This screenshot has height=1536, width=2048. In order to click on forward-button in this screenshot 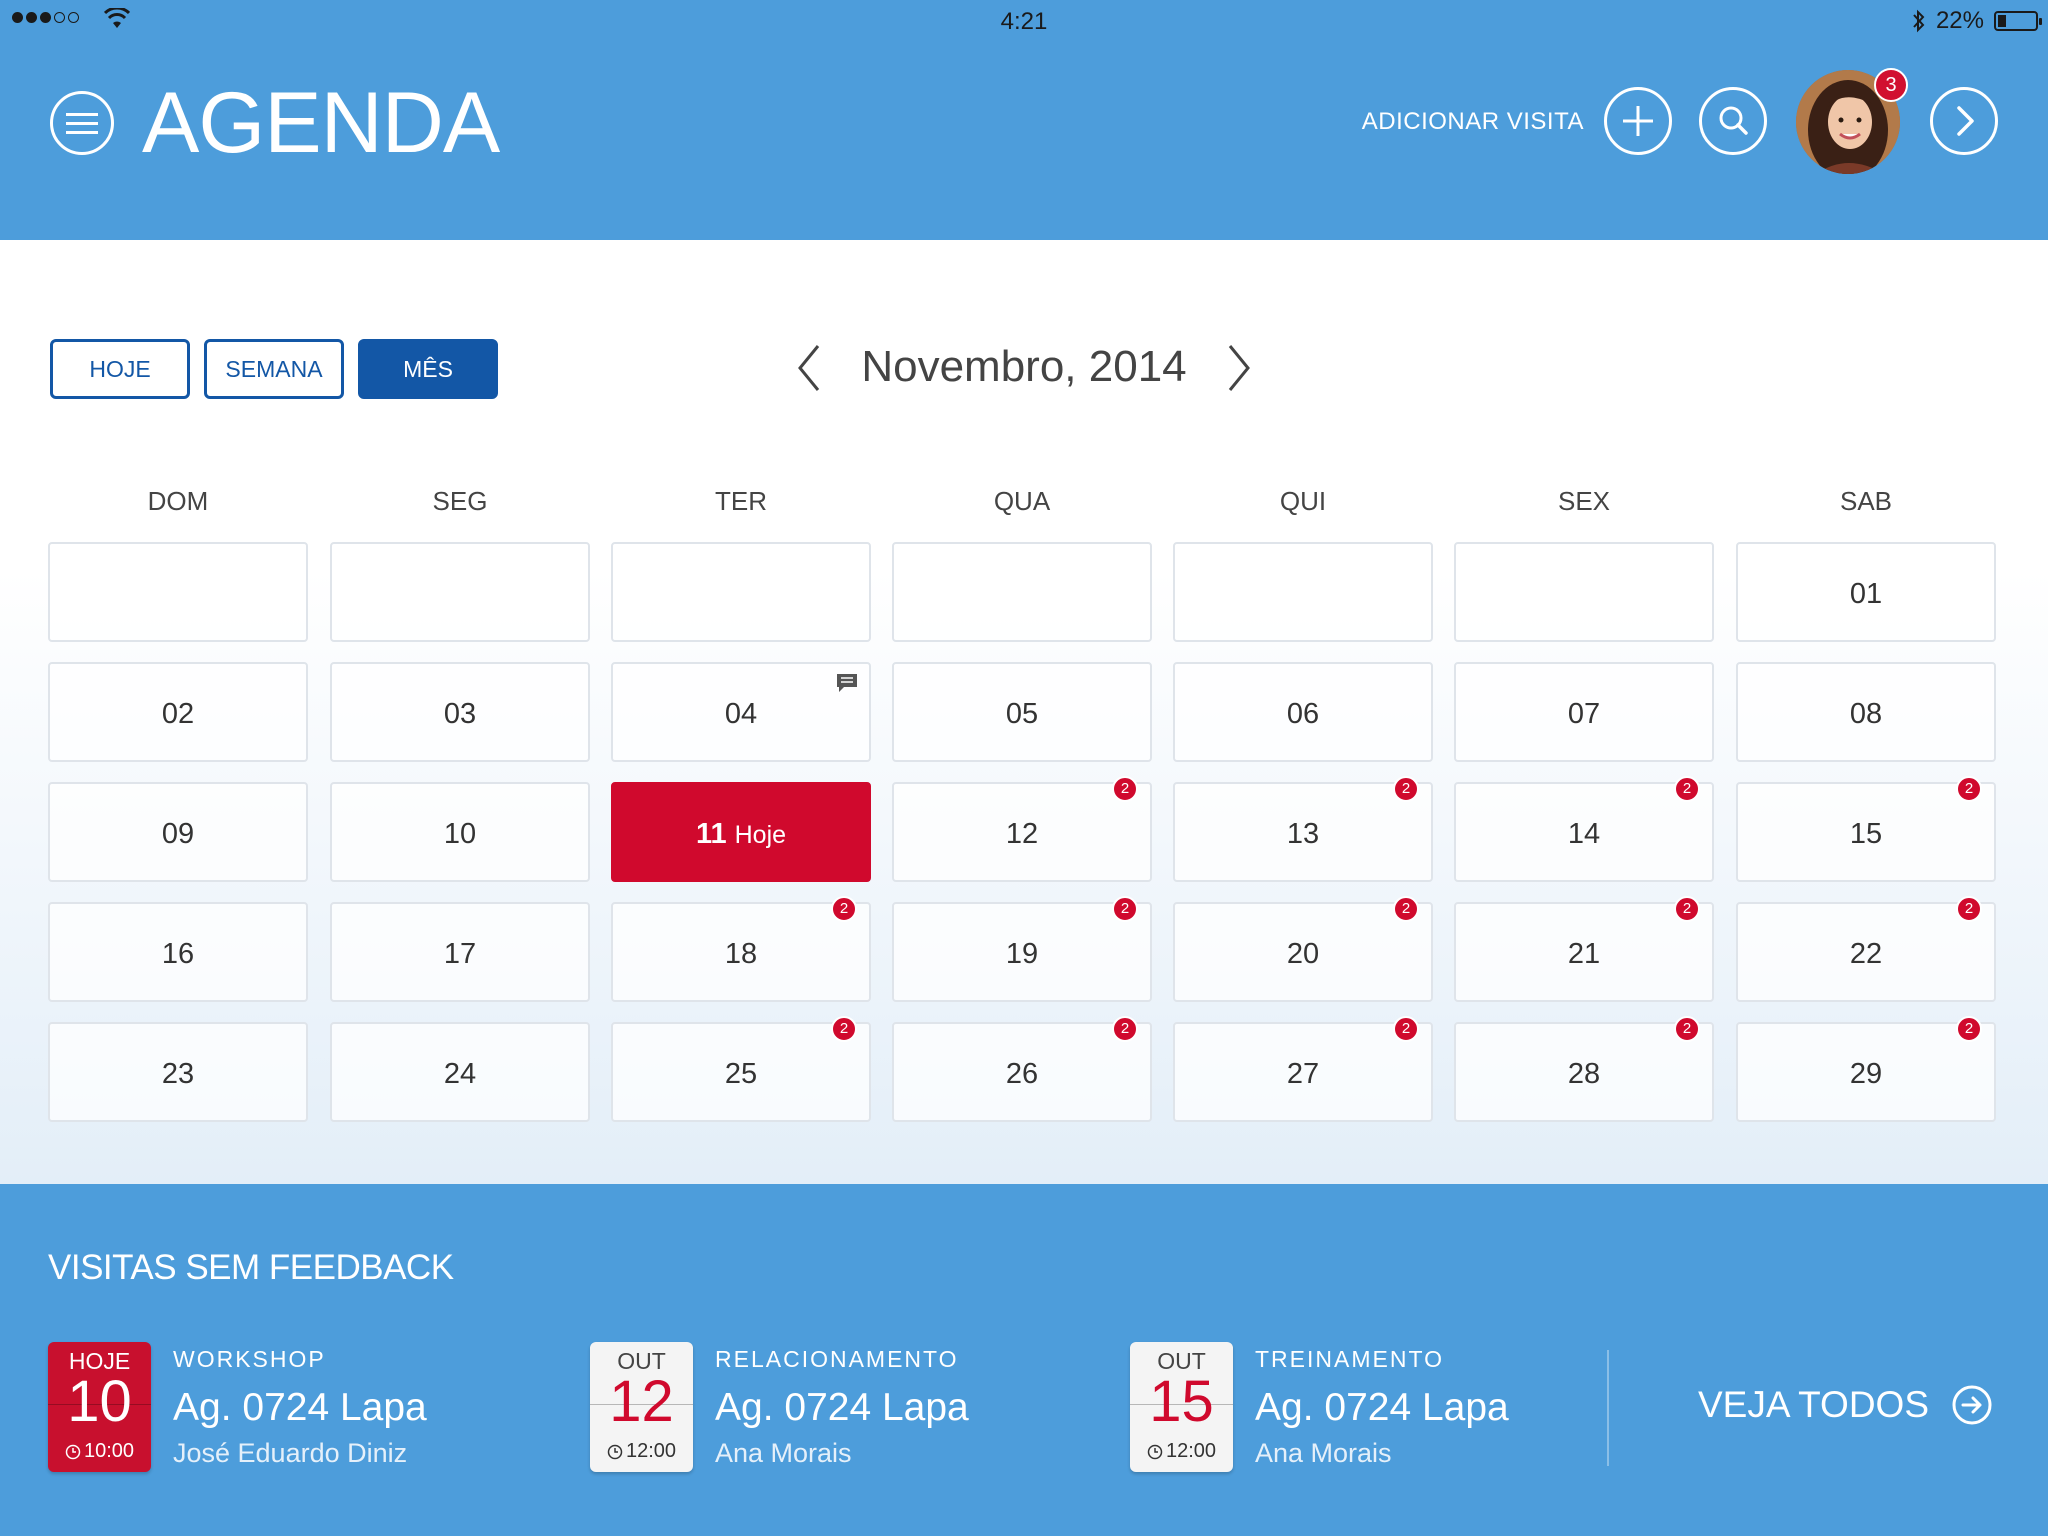, I will do `click(1964, 121)`.